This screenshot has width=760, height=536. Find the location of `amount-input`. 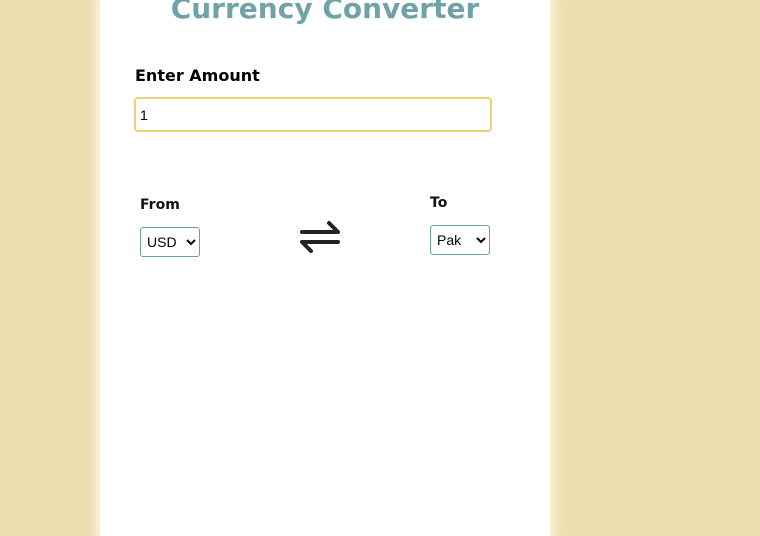

amount-input is located at coordinates (313, 114).